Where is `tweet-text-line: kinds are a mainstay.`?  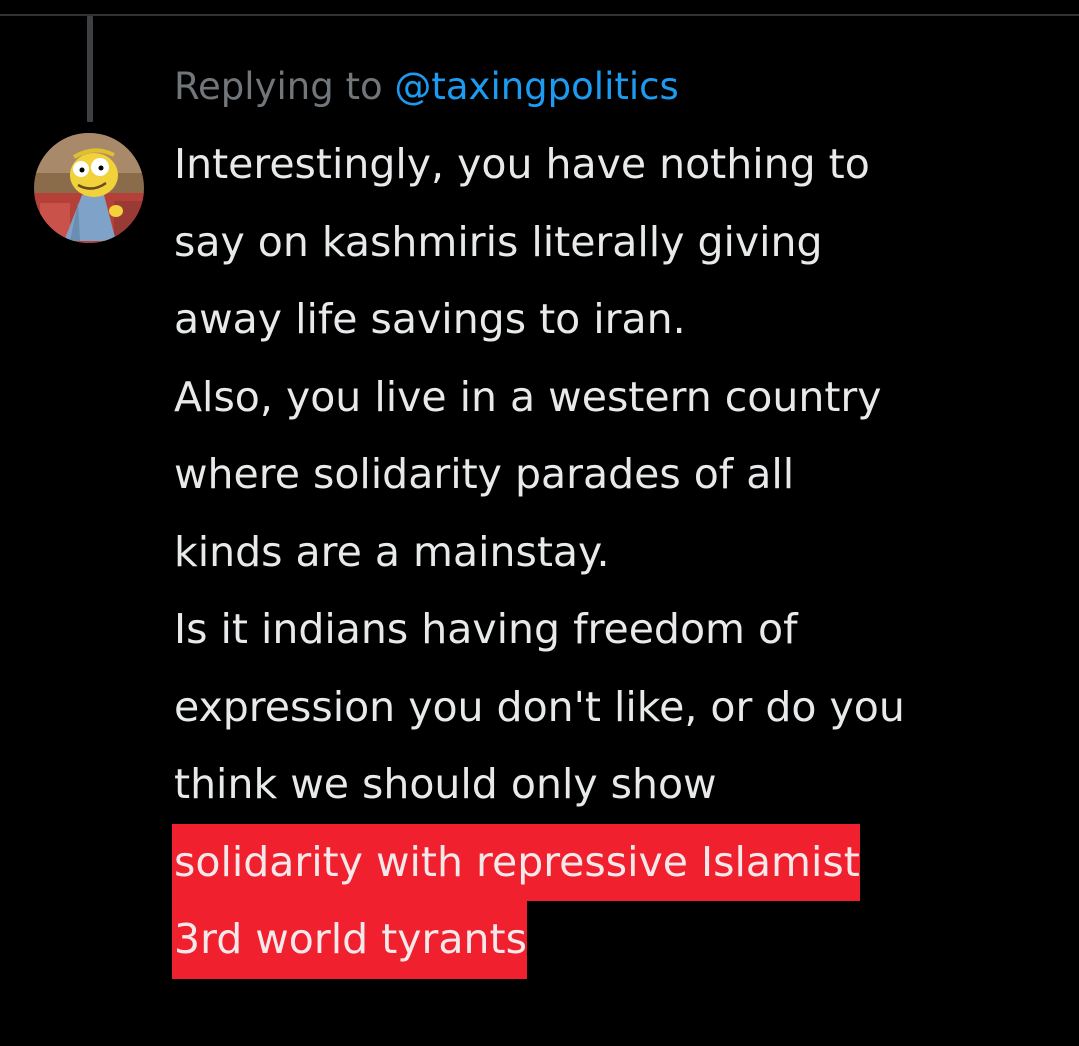 tweet-text-line: kinds are a mainstay. is located at coordinates (392, 551).